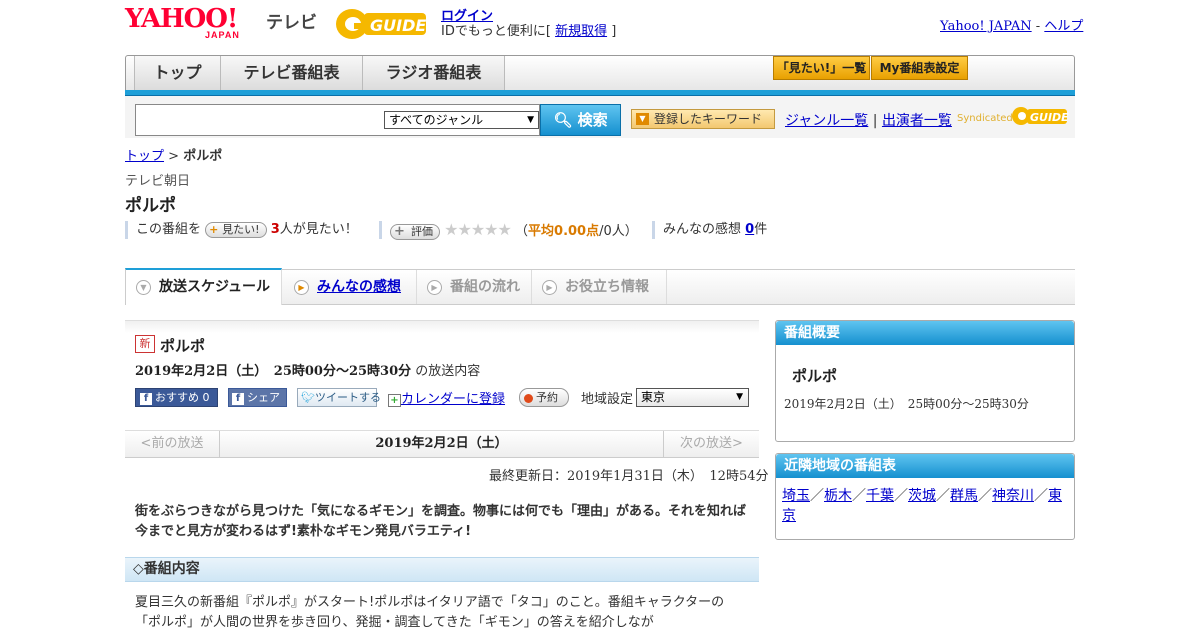 The width and height of the screenshot is (1200, 630). I want to click on signup-link: 新規取得, so click(581, 31).